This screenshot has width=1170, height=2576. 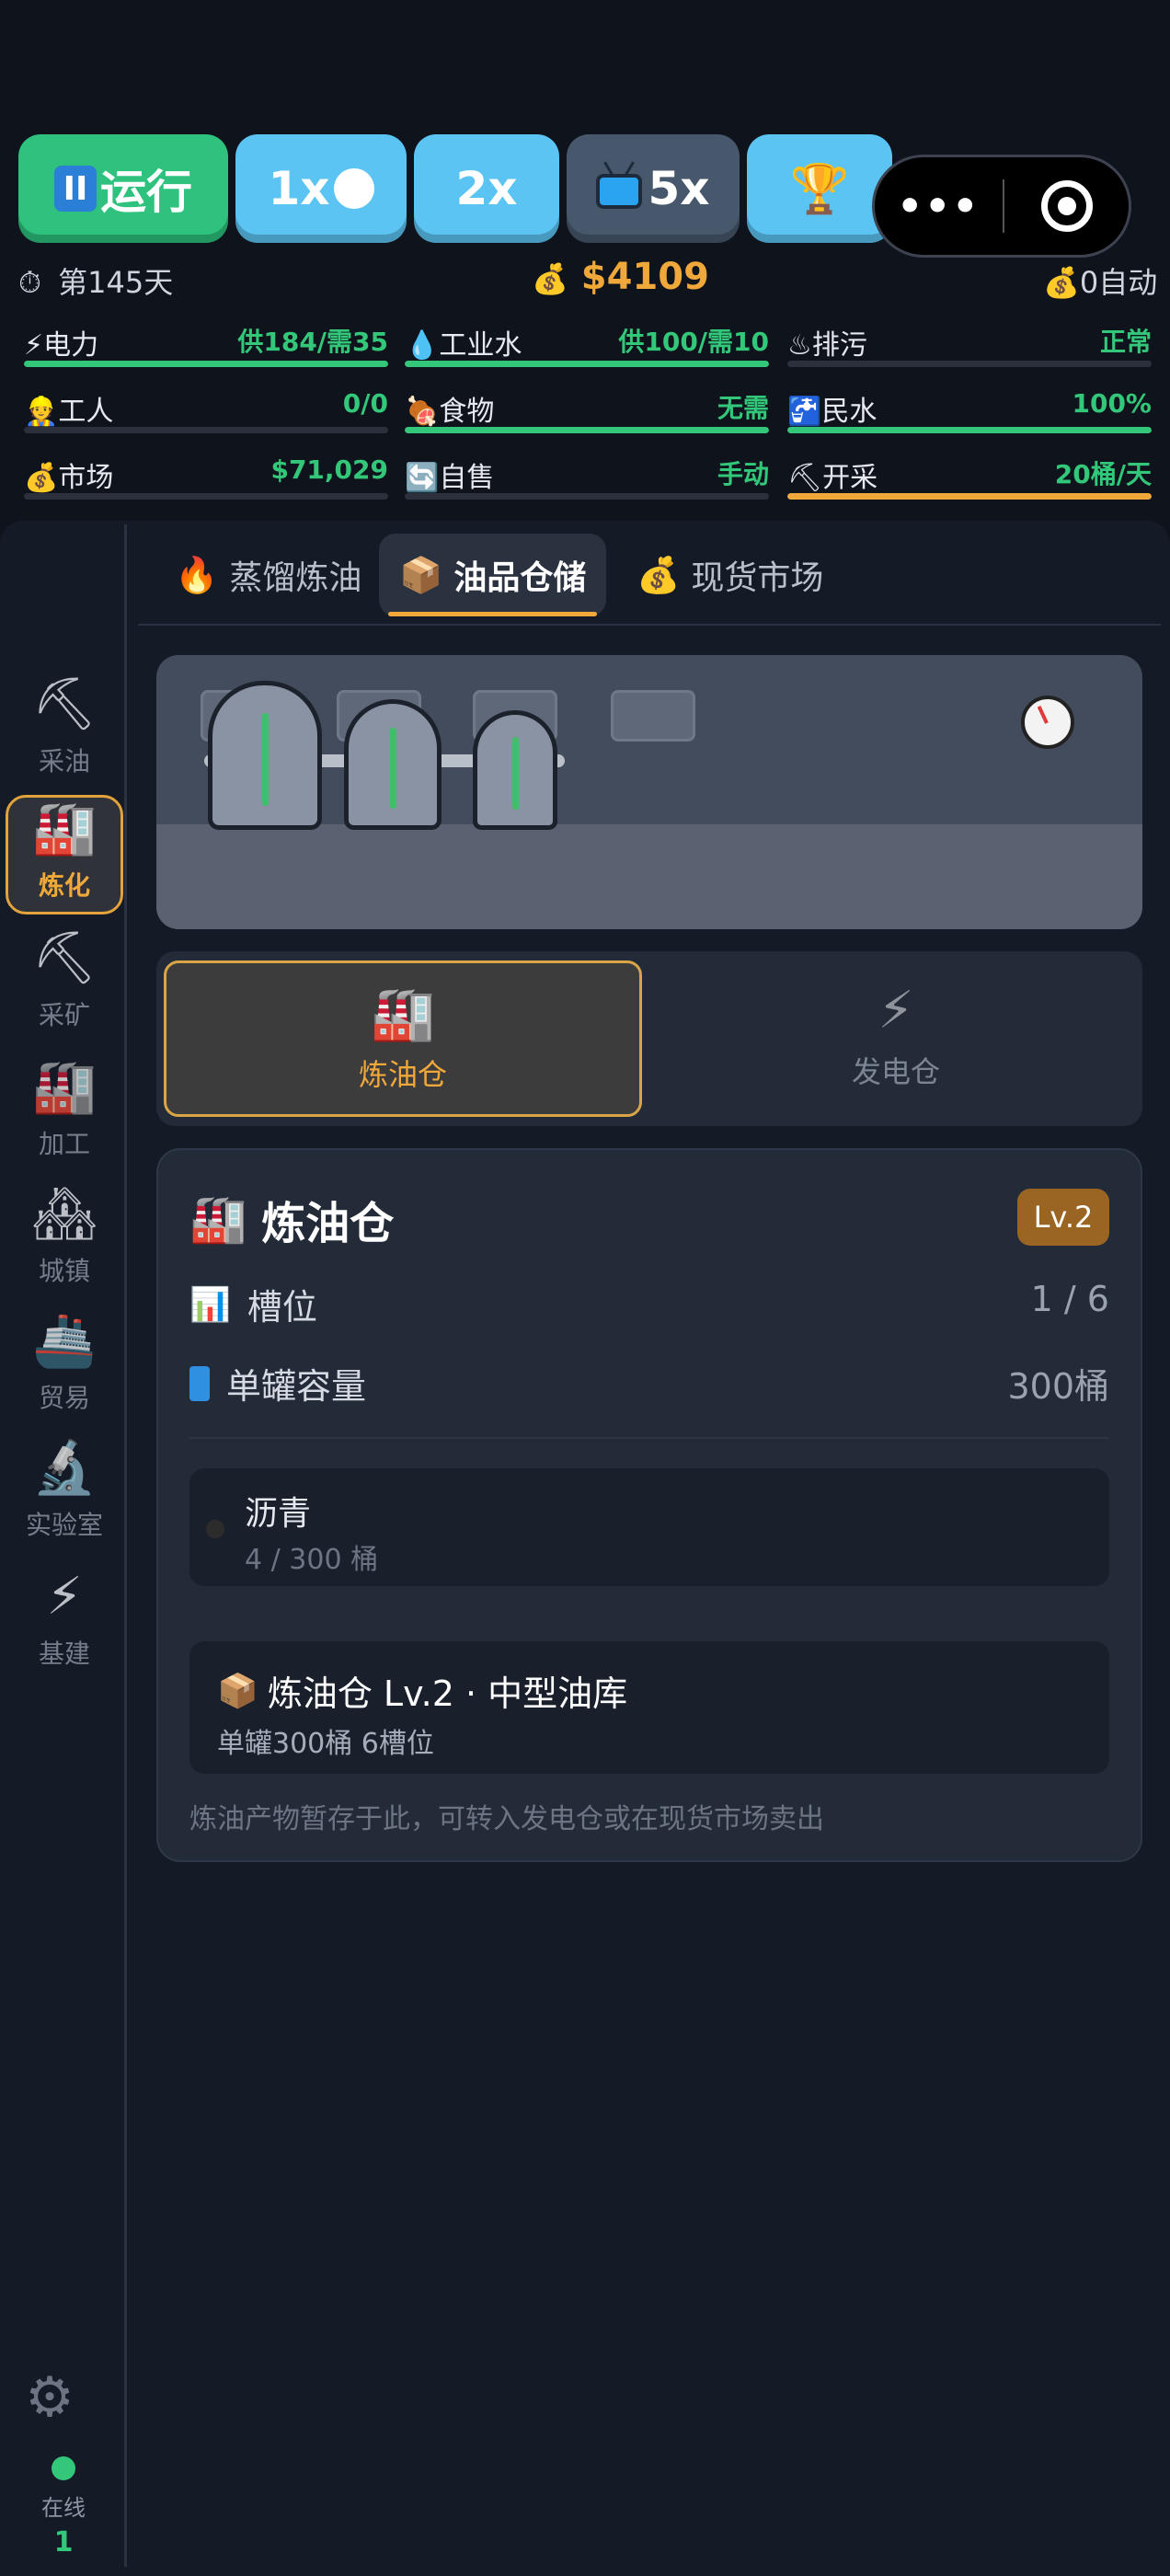 What do you see at coordinates (63, 2508) in the screenshot?
I see `online-label: 在线` at bounding box center [63, 2508].